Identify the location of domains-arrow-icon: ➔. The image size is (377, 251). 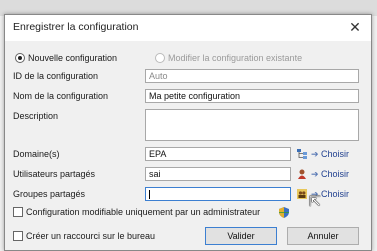
(315, 154).